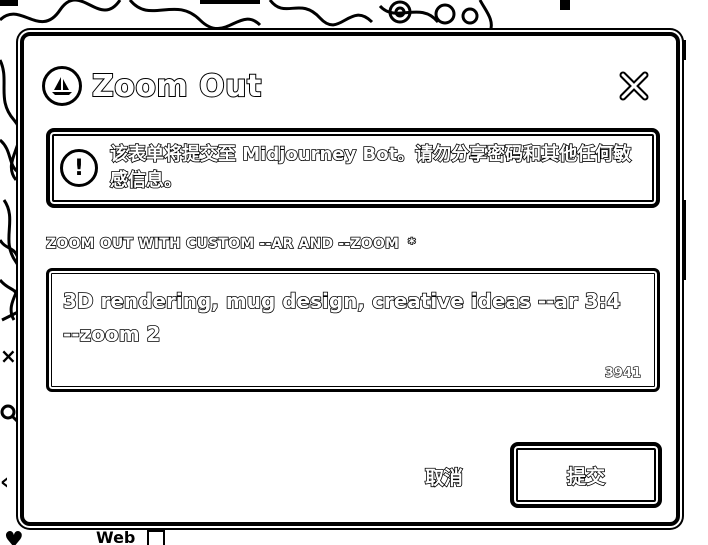 The width and height of the screenshot is (708, 545). Describe the element at coordinates (411, 244) in the screenshot. I see `required-marker: *` at that location.